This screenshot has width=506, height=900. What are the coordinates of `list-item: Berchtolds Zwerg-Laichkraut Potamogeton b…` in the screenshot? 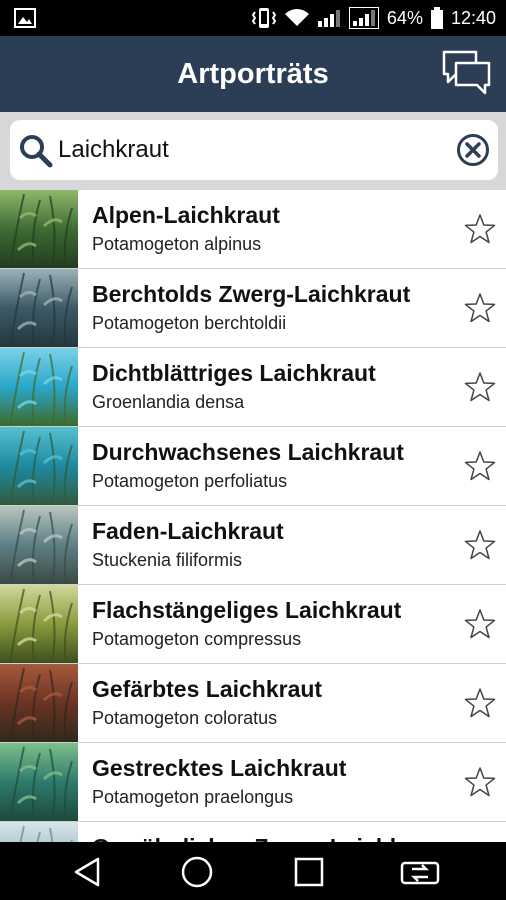 It's located at (253, 308).